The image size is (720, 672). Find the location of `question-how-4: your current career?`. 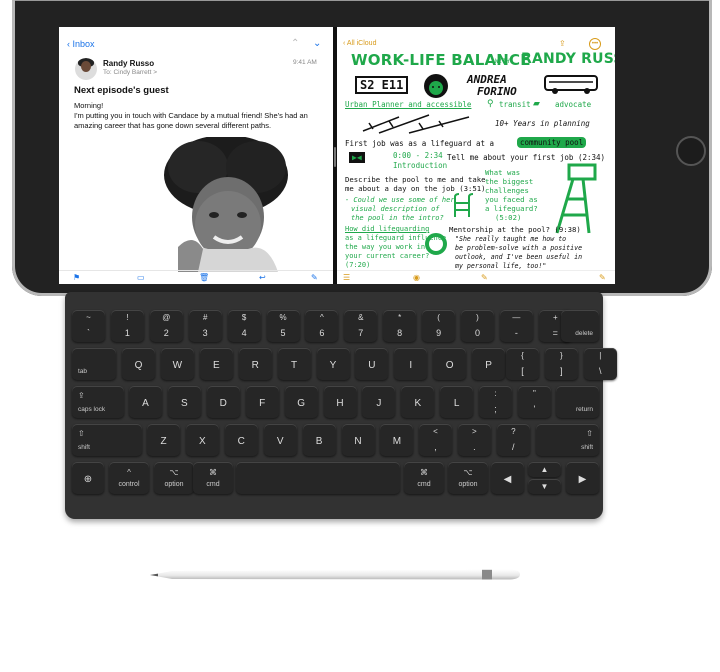

question-how-4: your current career? is located at coordinates (387, 256).